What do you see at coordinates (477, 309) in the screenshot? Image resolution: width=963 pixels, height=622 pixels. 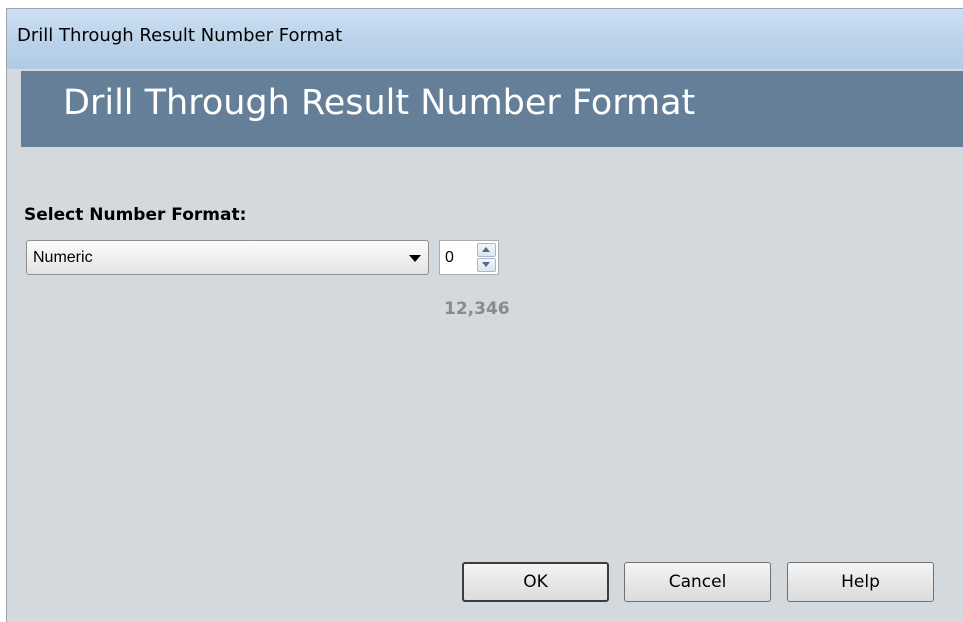 I see `format-preview: 12,346` at bounding box center [477, 309].